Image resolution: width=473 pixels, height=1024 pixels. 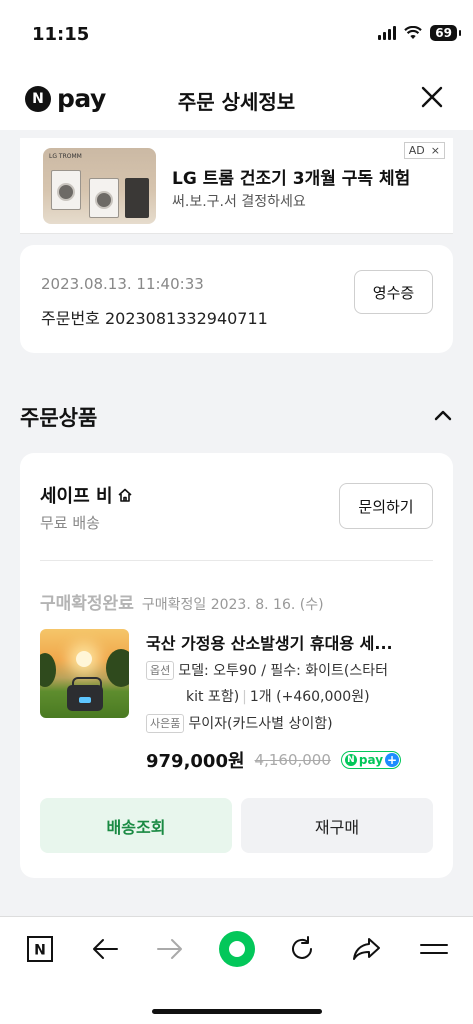 What do you see at coordinates (350, 760) in the screenshot?
I see `npay-n-icon: N` at bounding box center [350, 760].